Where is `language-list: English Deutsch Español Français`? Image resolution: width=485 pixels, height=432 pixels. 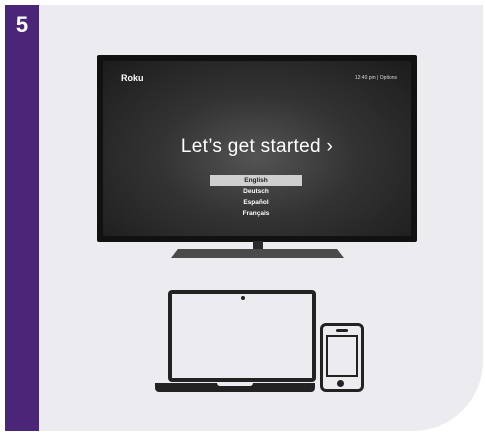 language-list: English Deutsch Español Français is located at coordinates (256, 197).